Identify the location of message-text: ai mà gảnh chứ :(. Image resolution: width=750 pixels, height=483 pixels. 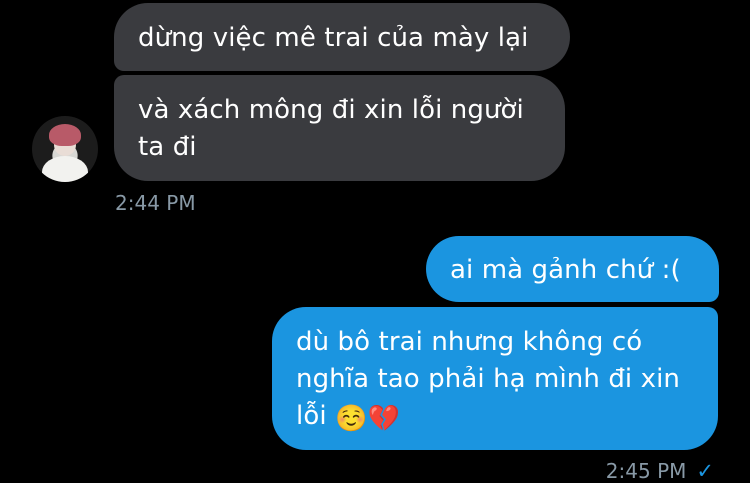
(565, 270).